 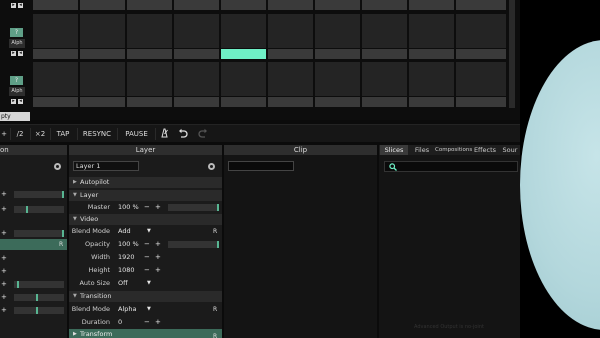 I want to click on search-input, so click(x=451, y=166).